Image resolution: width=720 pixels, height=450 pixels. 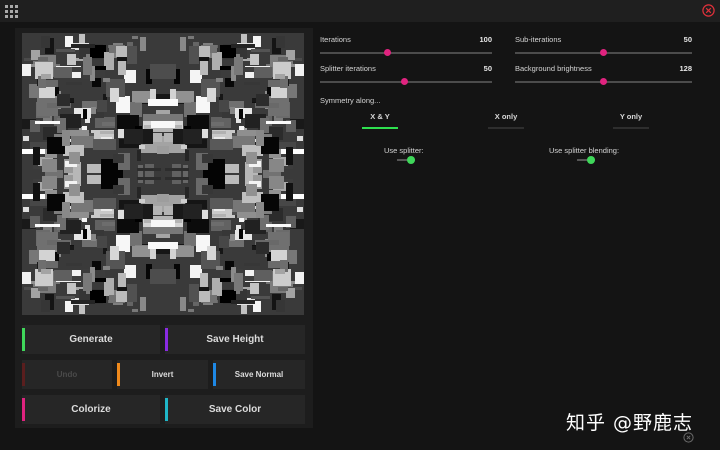 I want to click on slider-value: 50, so click(x=687, y=39).